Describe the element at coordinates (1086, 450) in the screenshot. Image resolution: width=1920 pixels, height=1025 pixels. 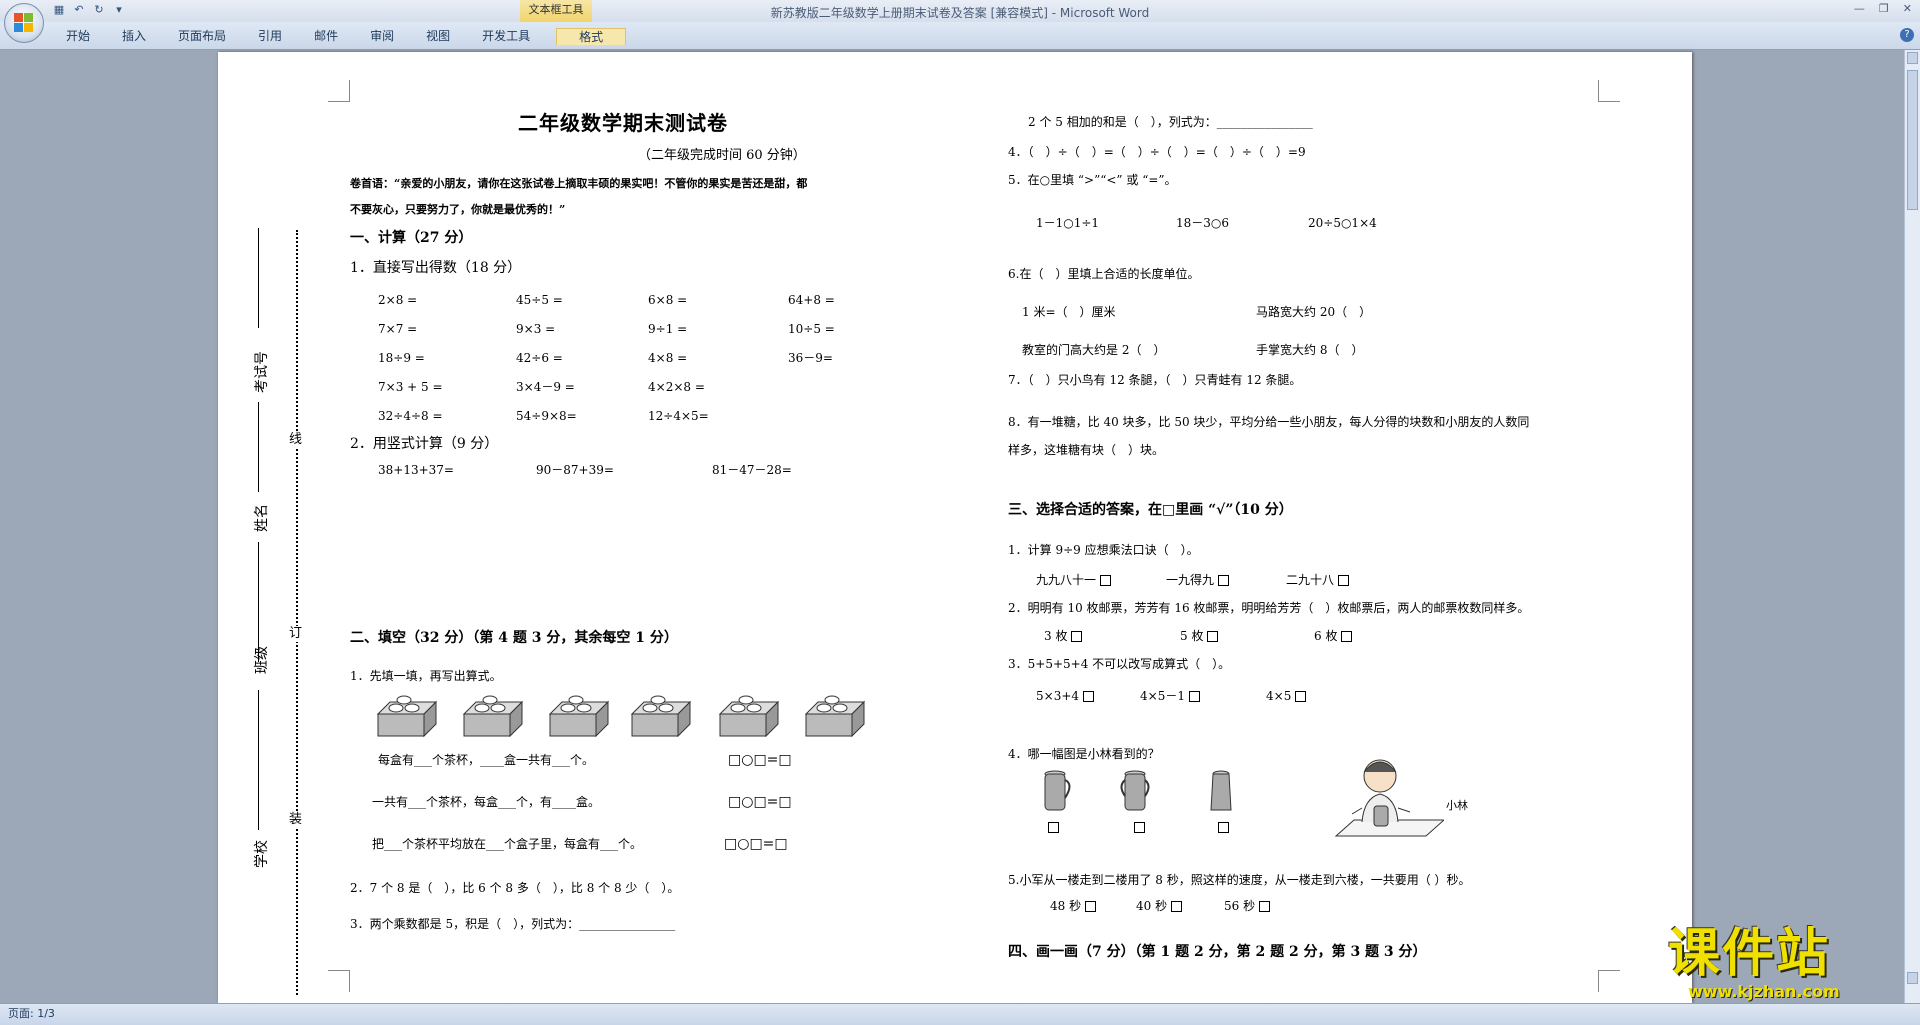
I see `right-q8-line-2: 样多，这堆糖有块（ ）块。` at that location.